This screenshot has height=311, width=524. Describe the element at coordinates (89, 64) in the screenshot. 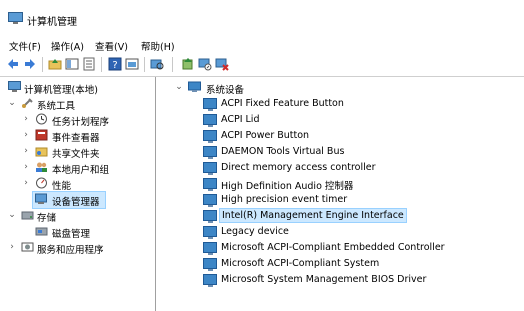

I see `properties-icon` at that location.